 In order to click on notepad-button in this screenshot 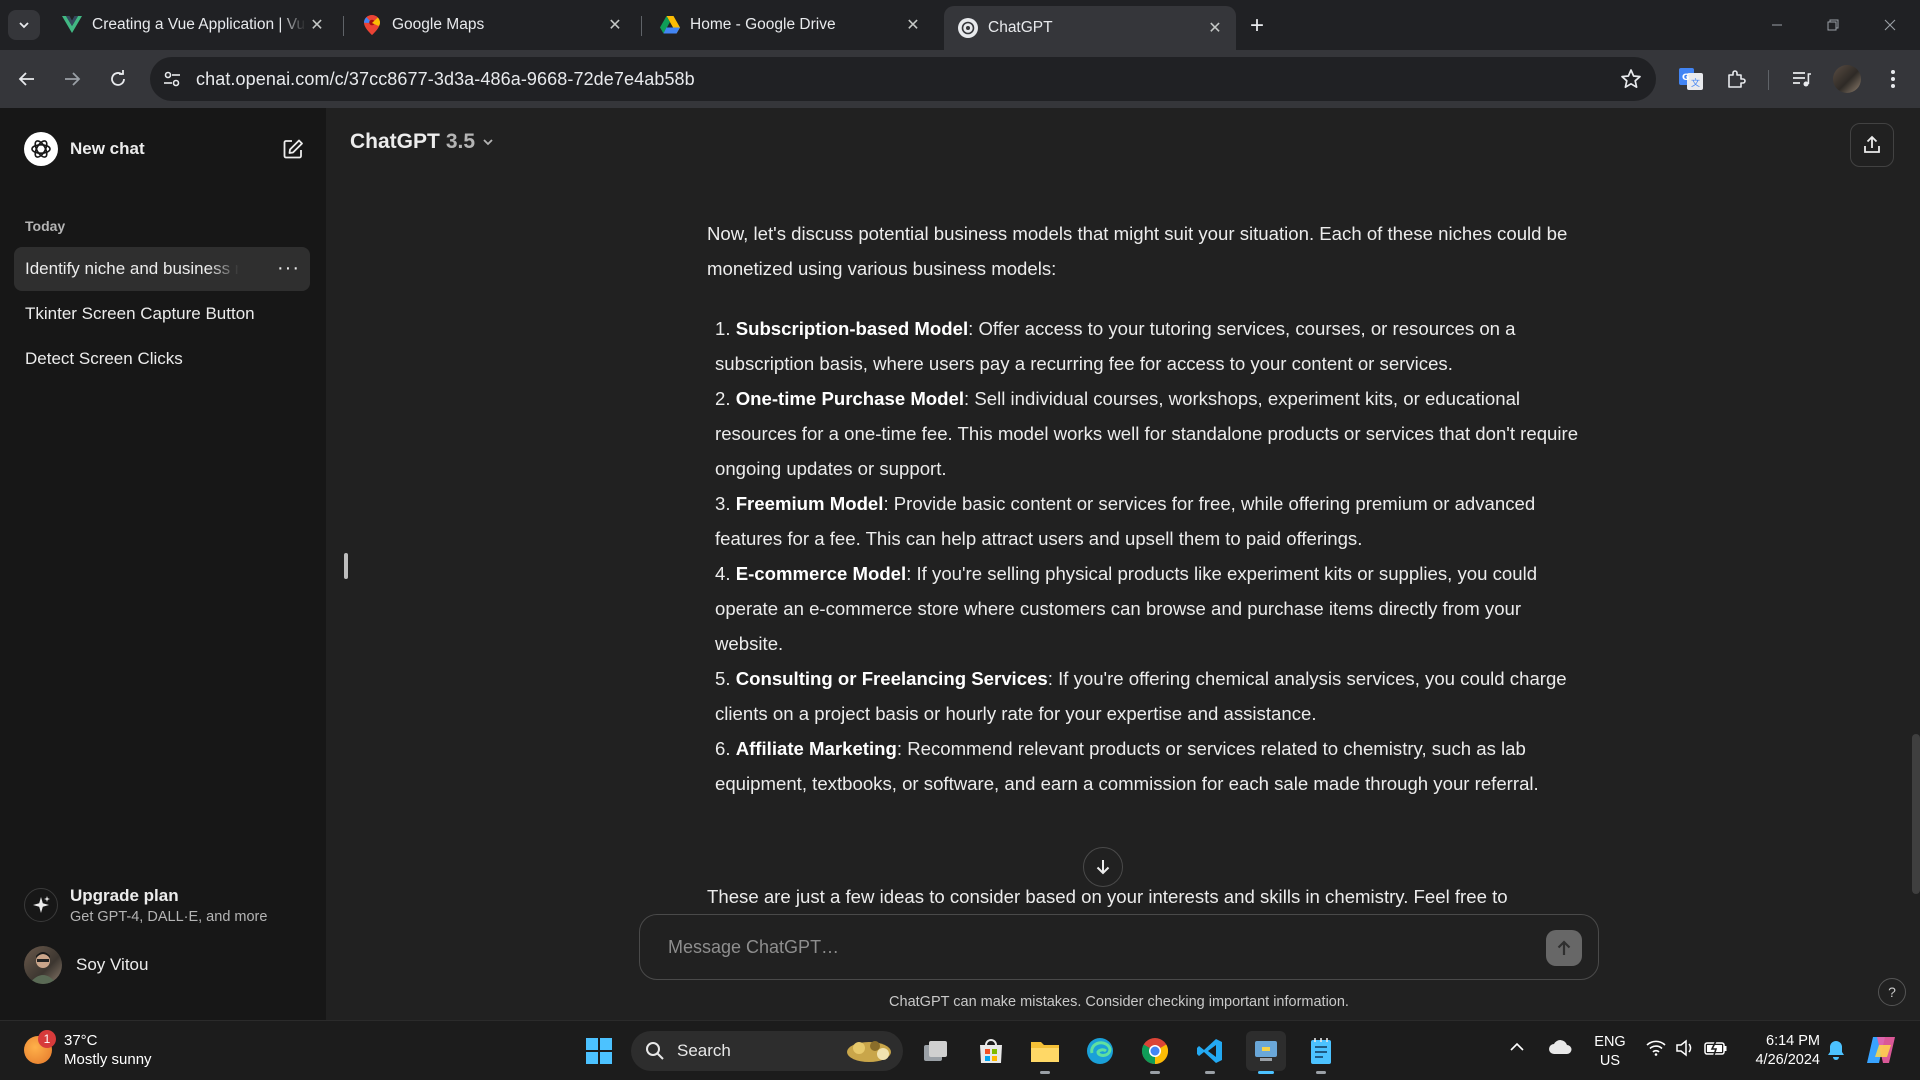, I will do `click(1321, 1052)`.